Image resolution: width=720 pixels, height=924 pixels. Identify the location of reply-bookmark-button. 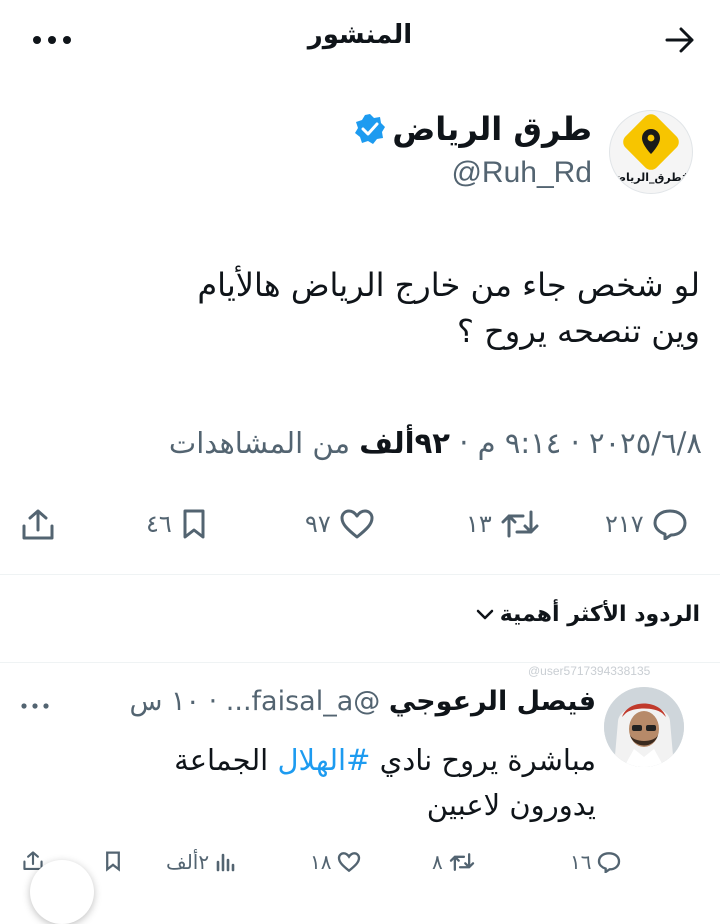
(113, 861).